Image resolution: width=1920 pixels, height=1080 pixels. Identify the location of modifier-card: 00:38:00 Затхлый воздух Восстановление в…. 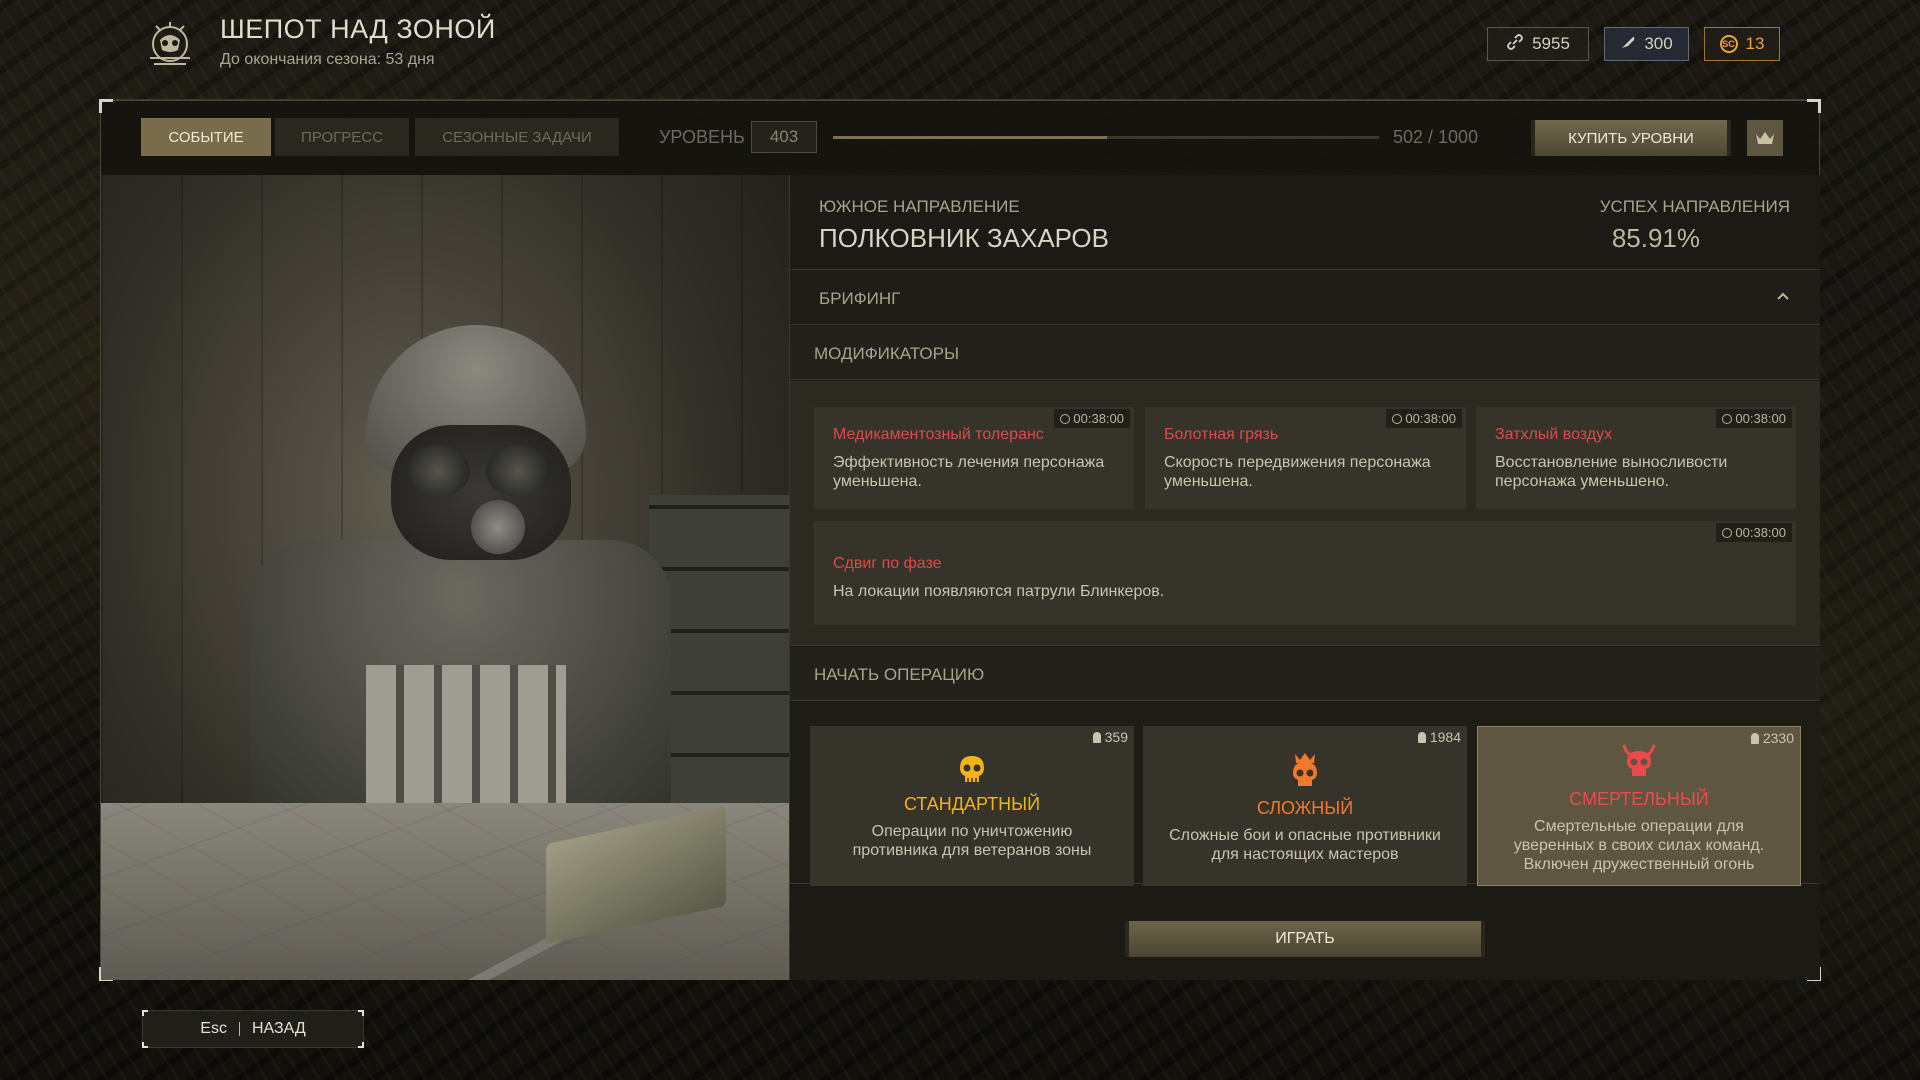
(1636, 458).